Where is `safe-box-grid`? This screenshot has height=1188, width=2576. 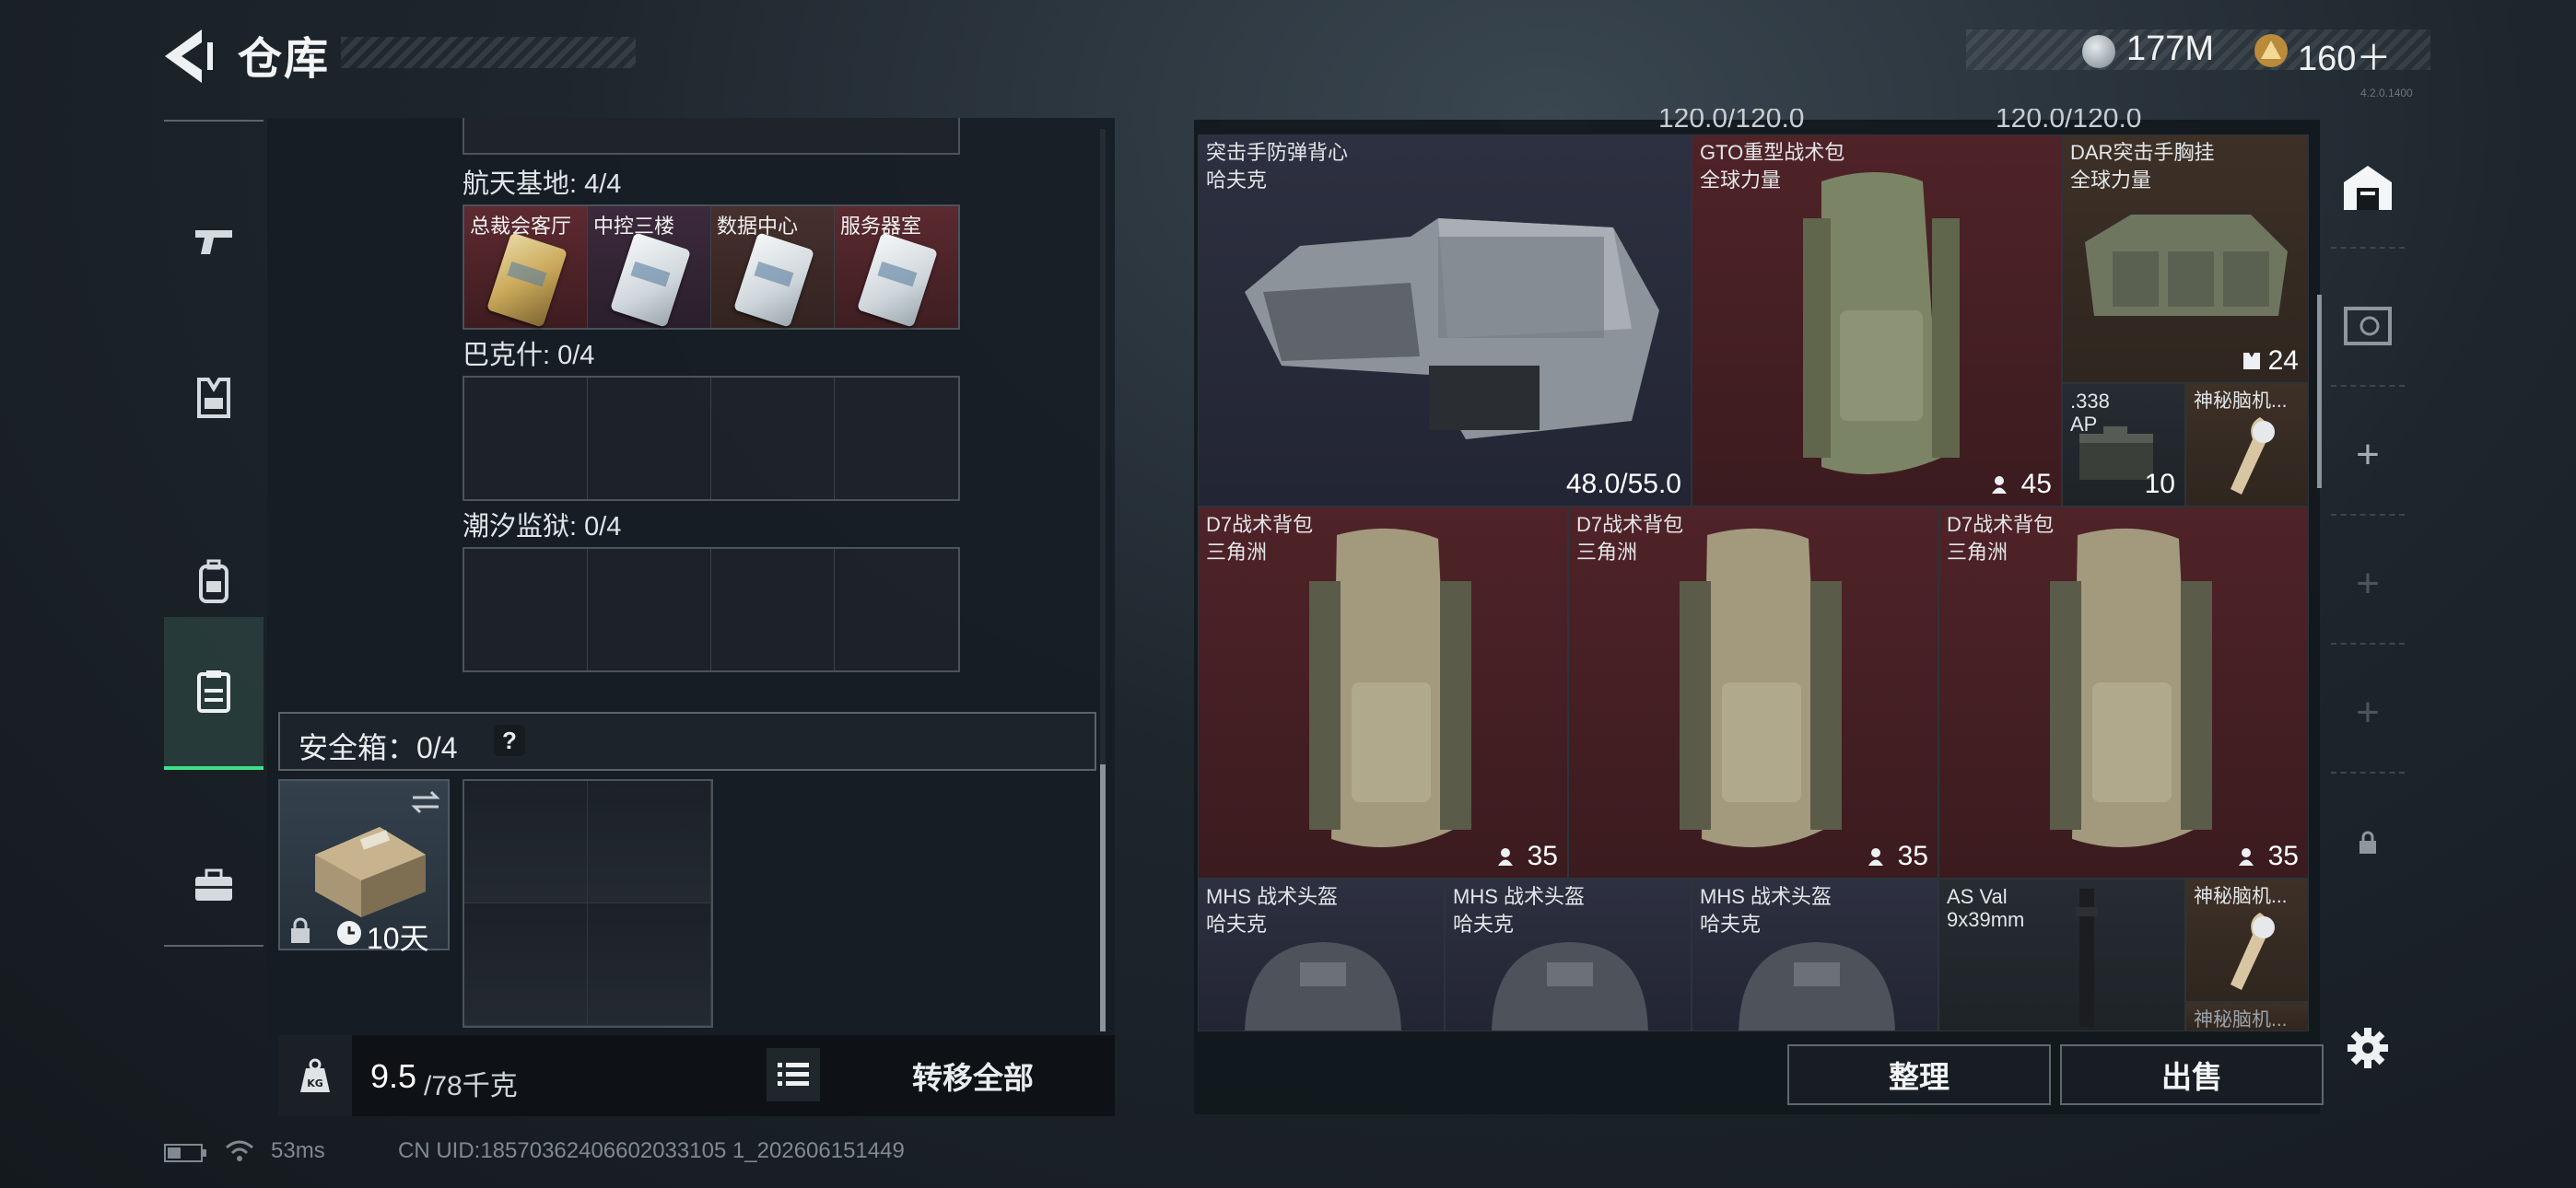
safe-box-grid is located at coordinates (588, 903).